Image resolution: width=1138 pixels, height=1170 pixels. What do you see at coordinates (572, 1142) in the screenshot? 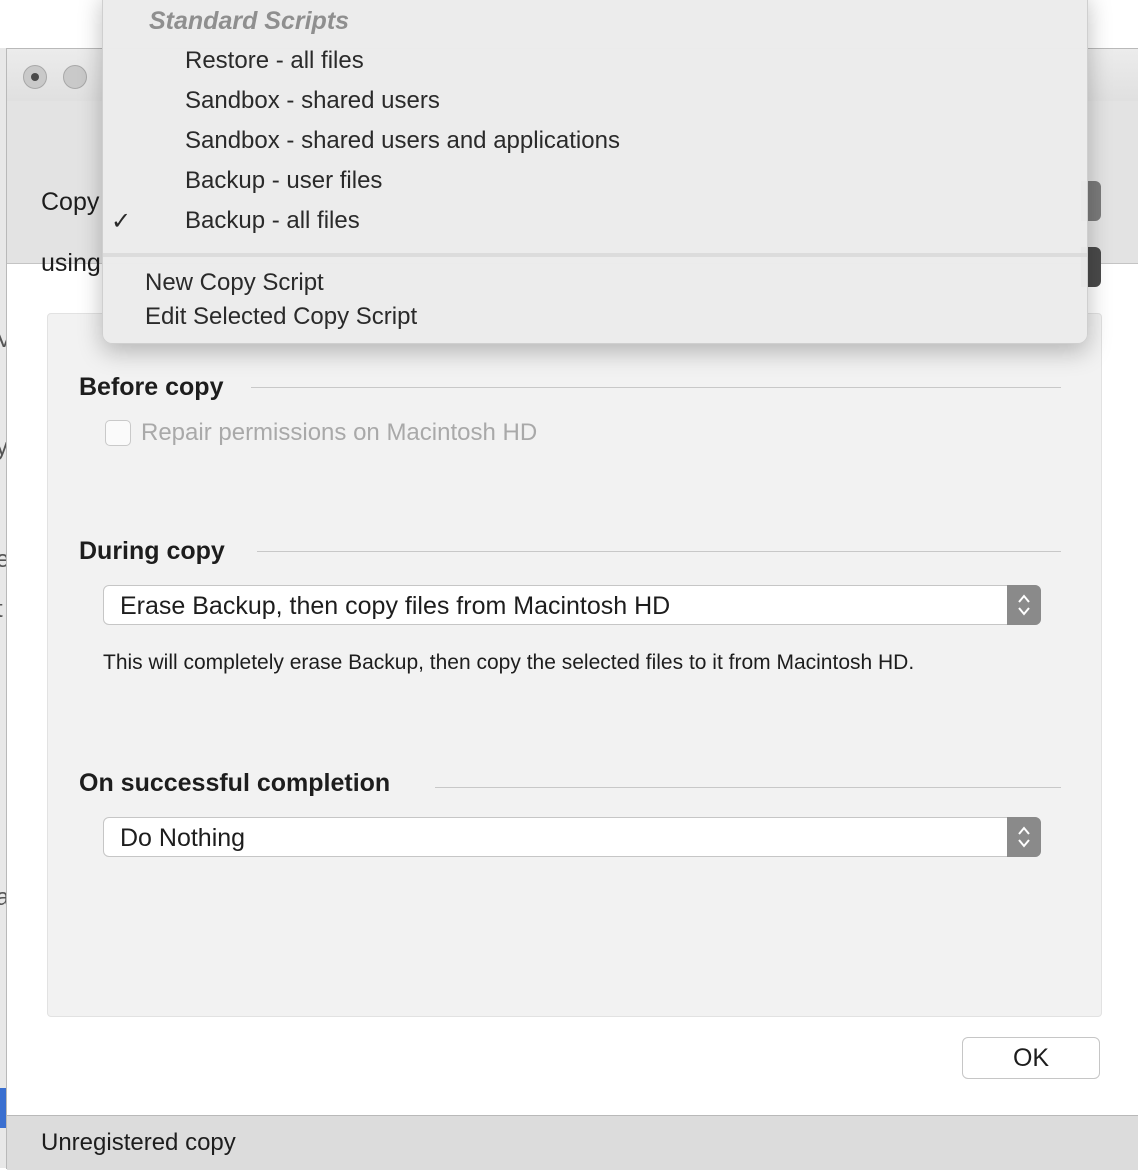
I see `status-bar: Unregistered copy` at bounding box center [572, 1142].